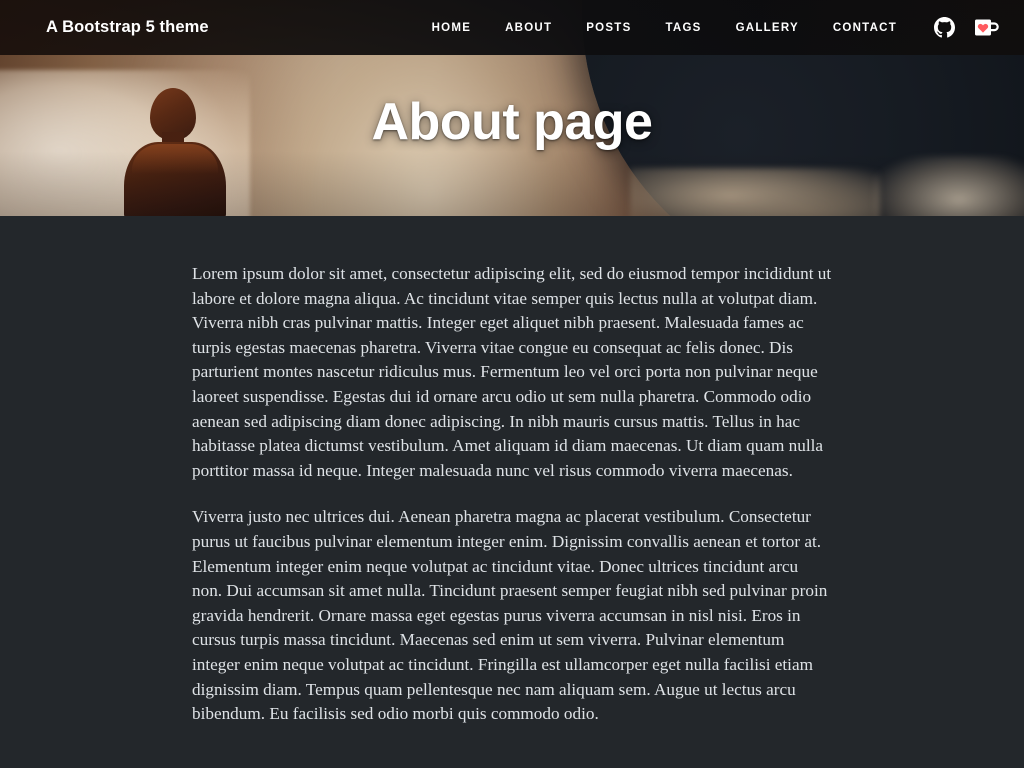 The height and width of the screenshot is (768, 1024). I want to click on nav-item-gallery: Gallery, so click(767, 28).